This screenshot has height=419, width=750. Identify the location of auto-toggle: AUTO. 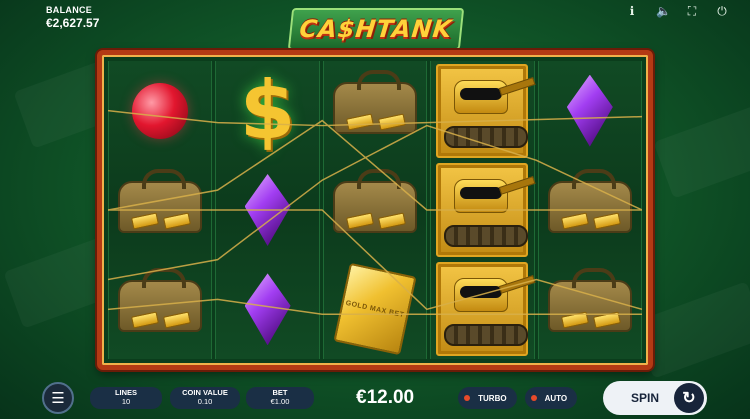
(551, 398).